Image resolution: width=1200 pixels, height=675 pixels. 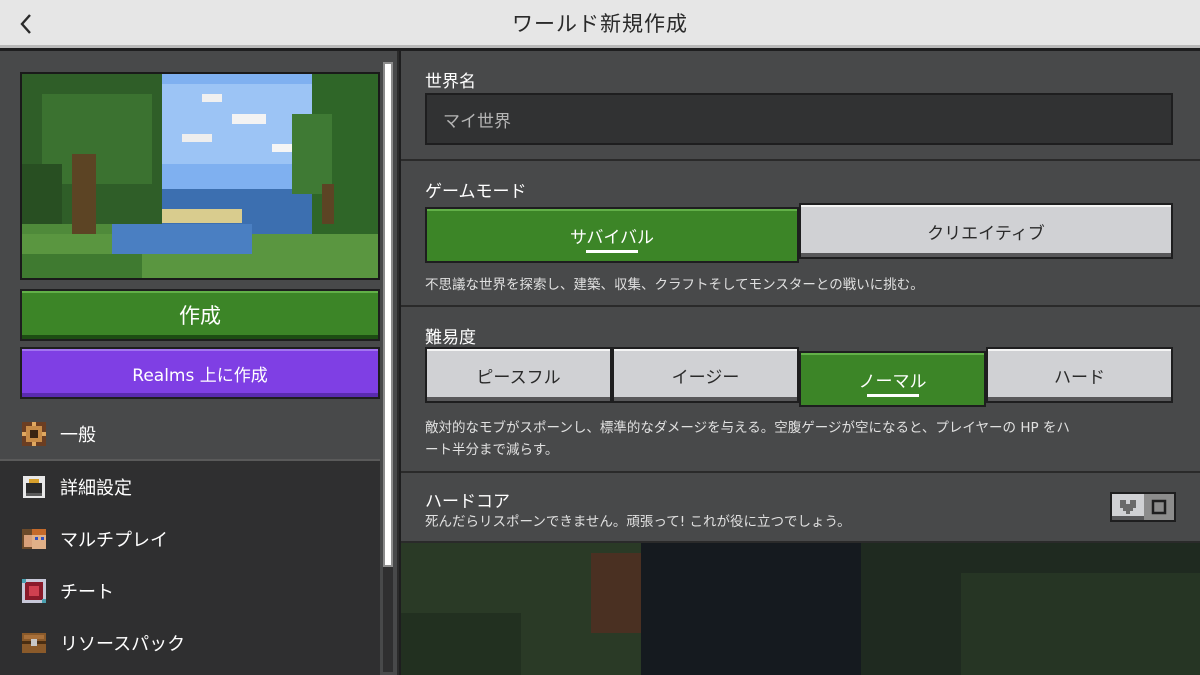 I want to click on game-mode-survival-button: サバイバル, so click(x=612, y=235).